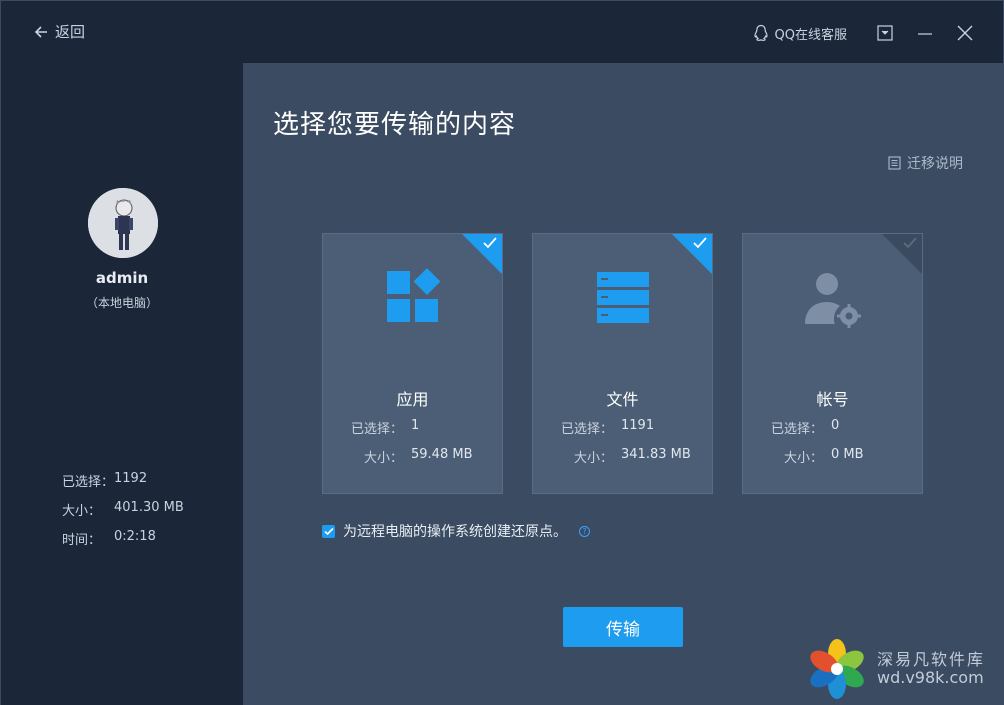  I want to click on watermark-name: 深易凡软件库, so click(930, 659).